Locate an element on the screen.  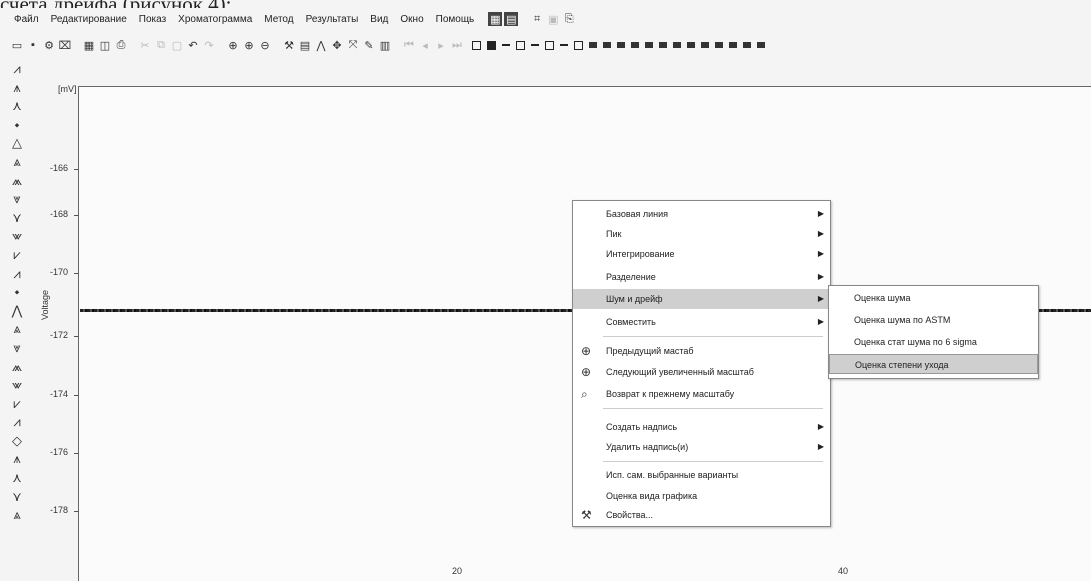
menu-item-overlay: Совместить ▶ is located at coordinates (701, 322).